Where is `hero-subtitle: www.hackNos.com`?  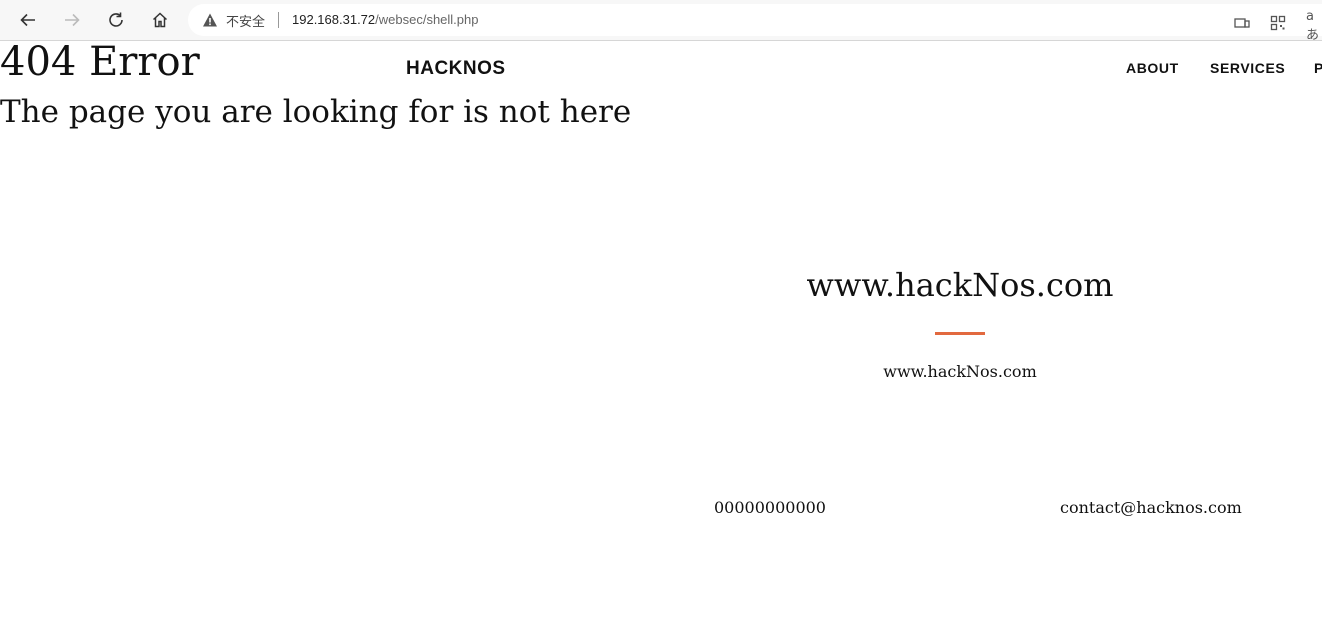 hero-subtitle: www.hackNos.com is located at coordinates (960, 371).